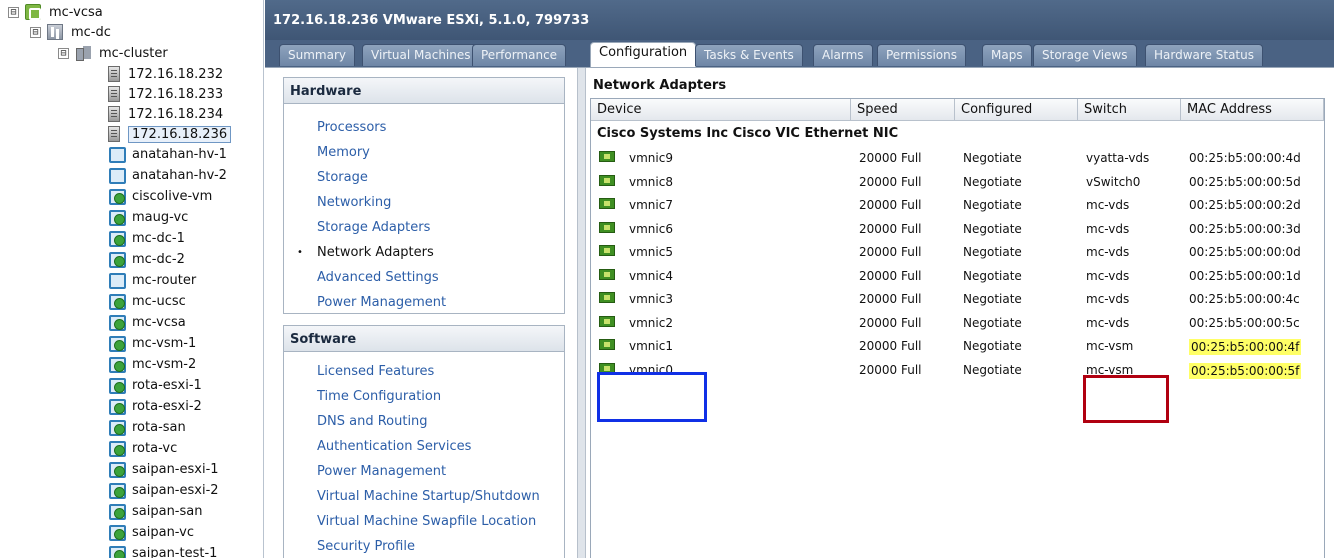 The height and width of the screenshot is (558, 1334). What do you see at coordinates (159, 301) in the screenshot?
I see `tree-node-label: mc-ucsc` at bounding box center [159, 301].